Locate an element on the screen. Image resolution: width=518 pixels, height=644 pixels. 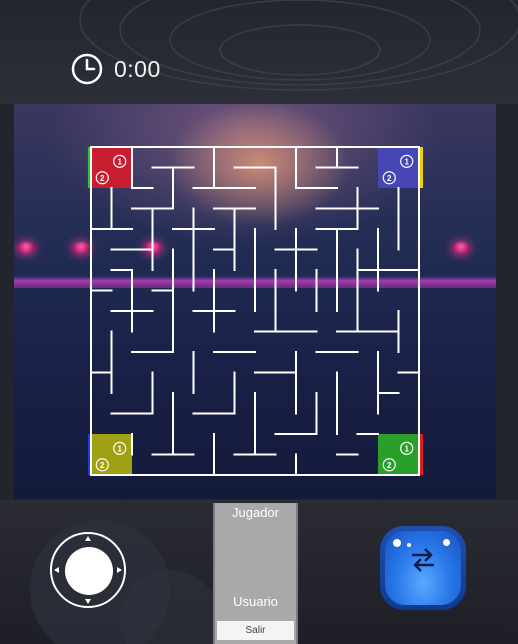
exit-button: Salir is located at coordinates (255, 630).